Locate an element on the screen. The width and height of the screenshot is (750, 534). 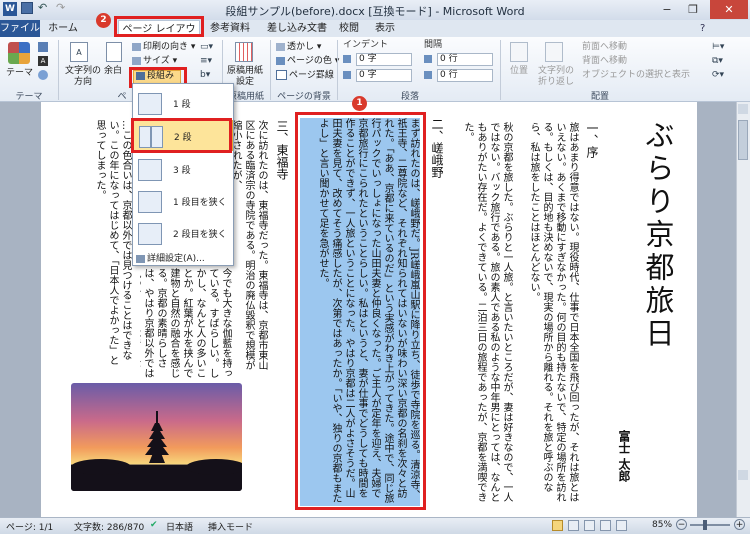
group-label-page-setup: ペ is located at coordinates (122, 97).